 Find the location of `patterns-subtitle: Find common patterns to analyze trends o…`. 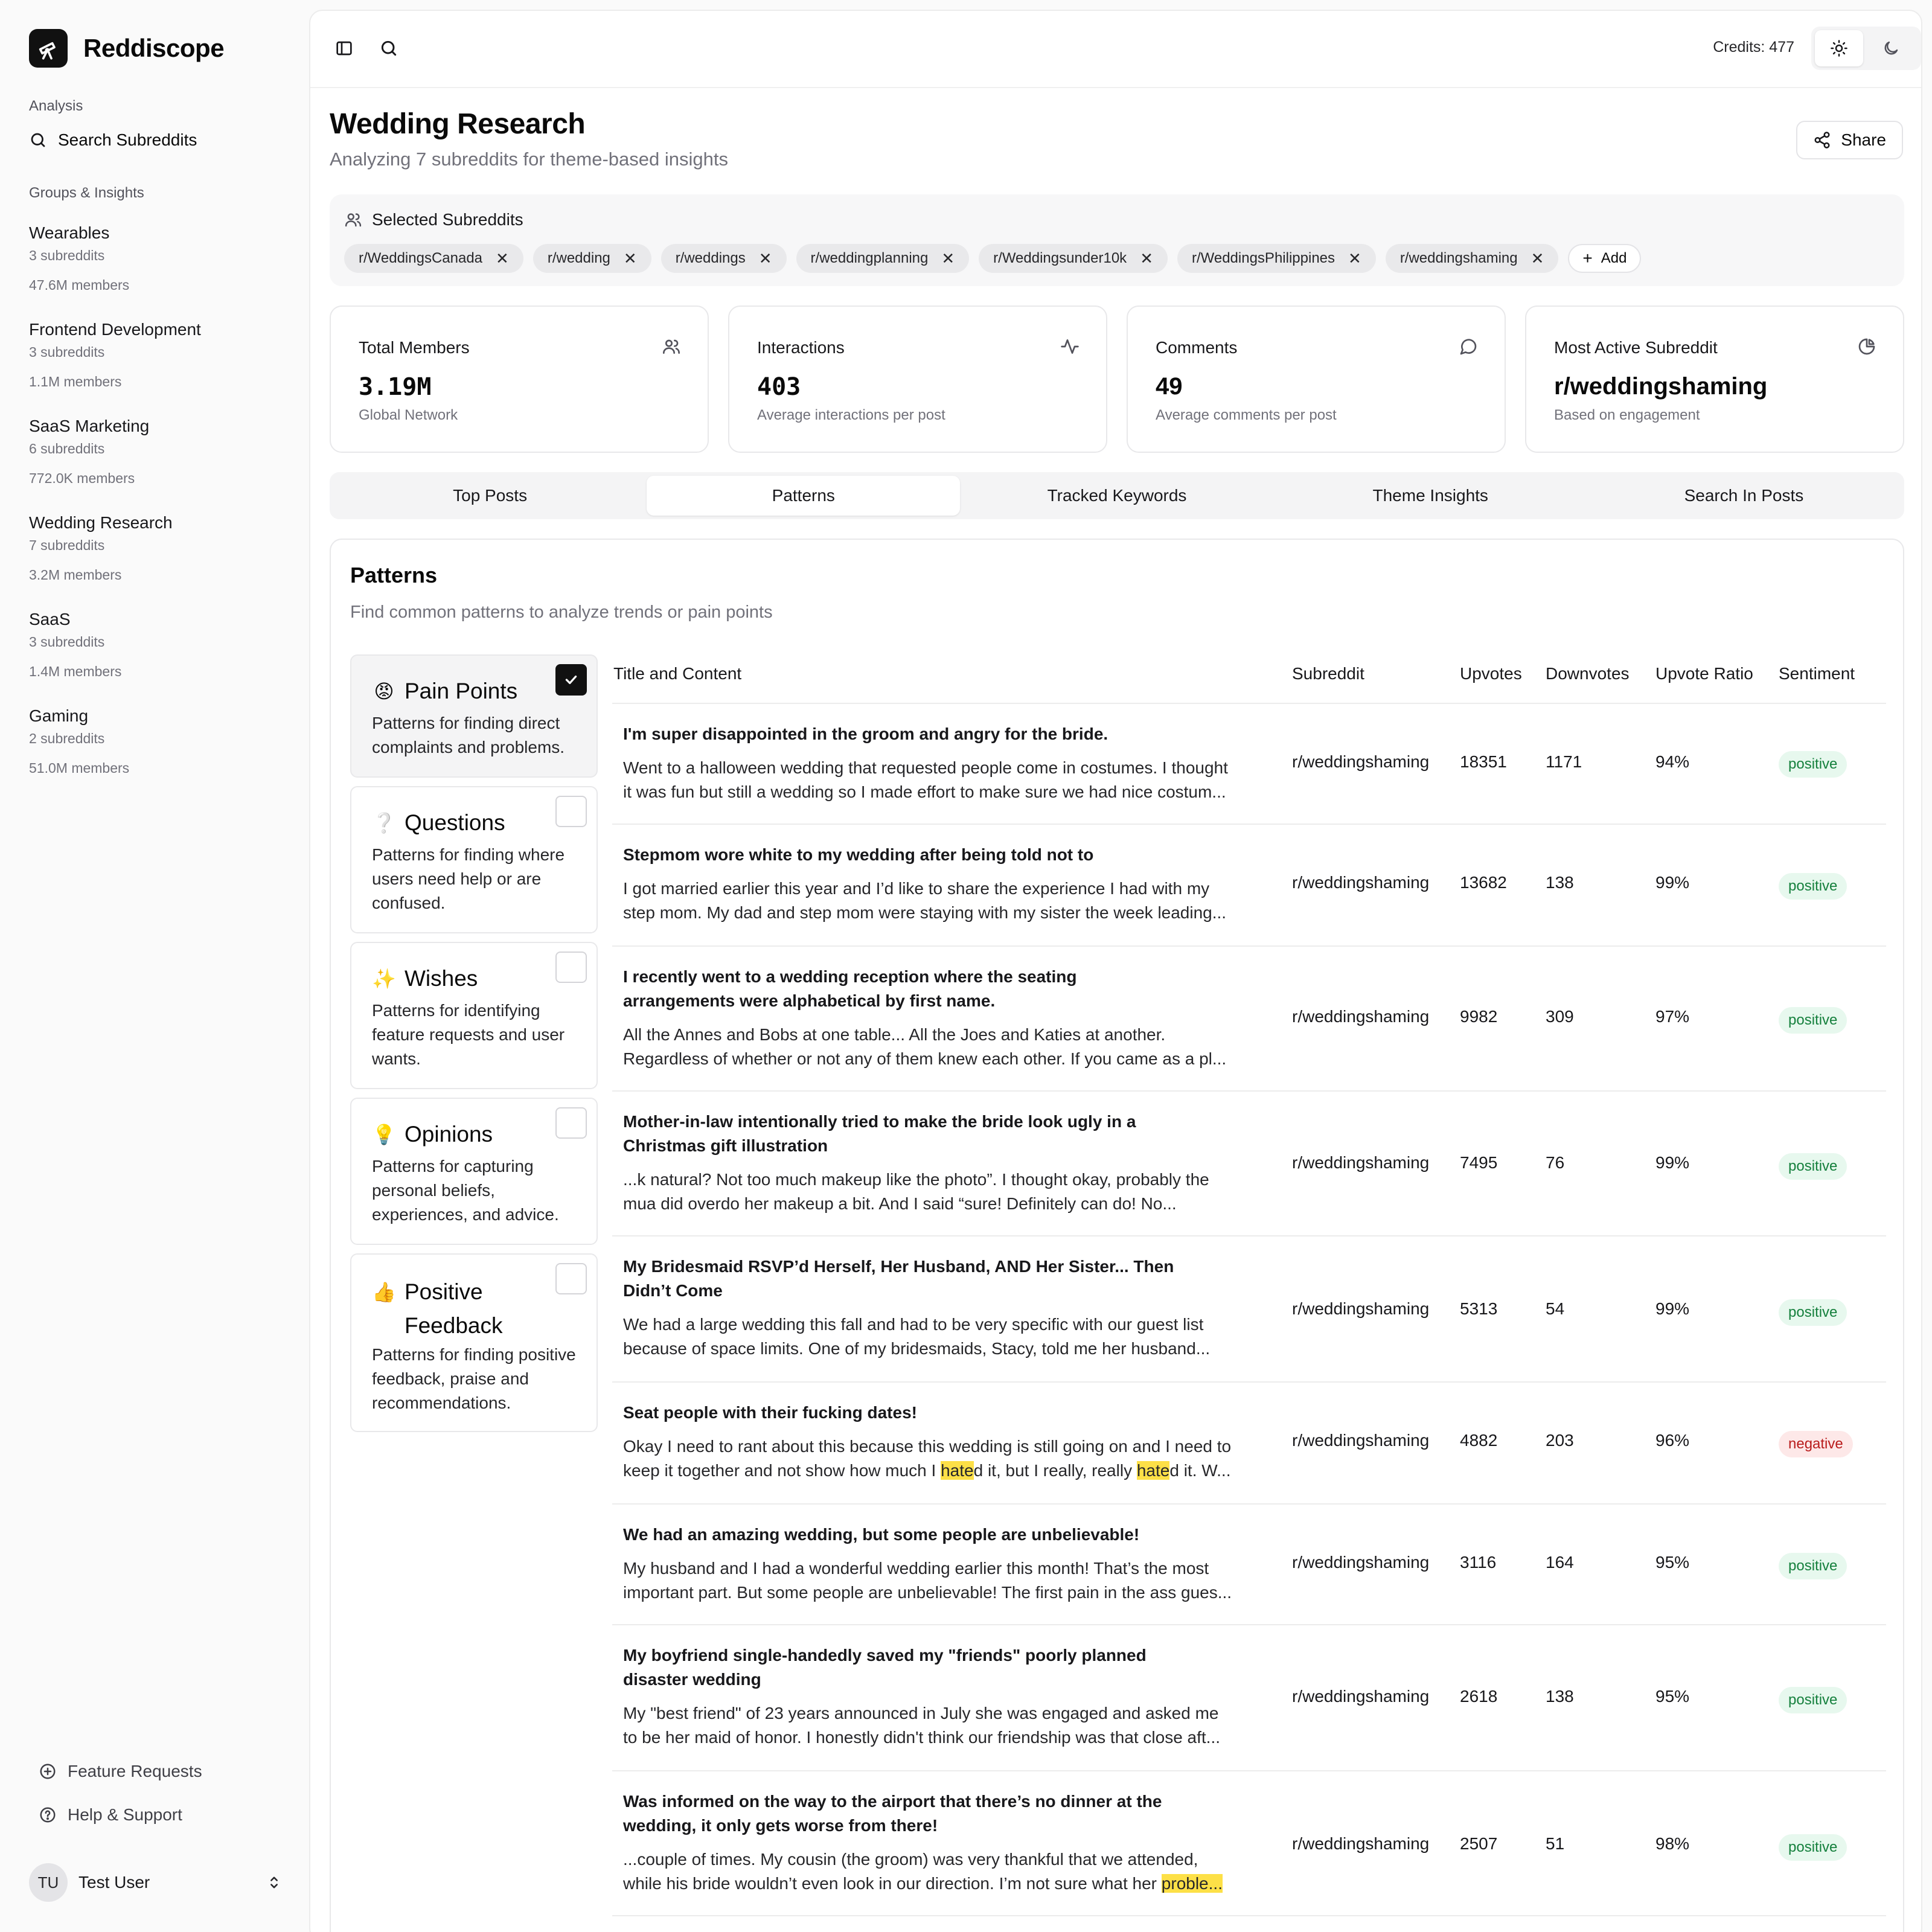

patterns-subtitle: Find common patterns to analyze trends o… is located at coordinates (561, 613).